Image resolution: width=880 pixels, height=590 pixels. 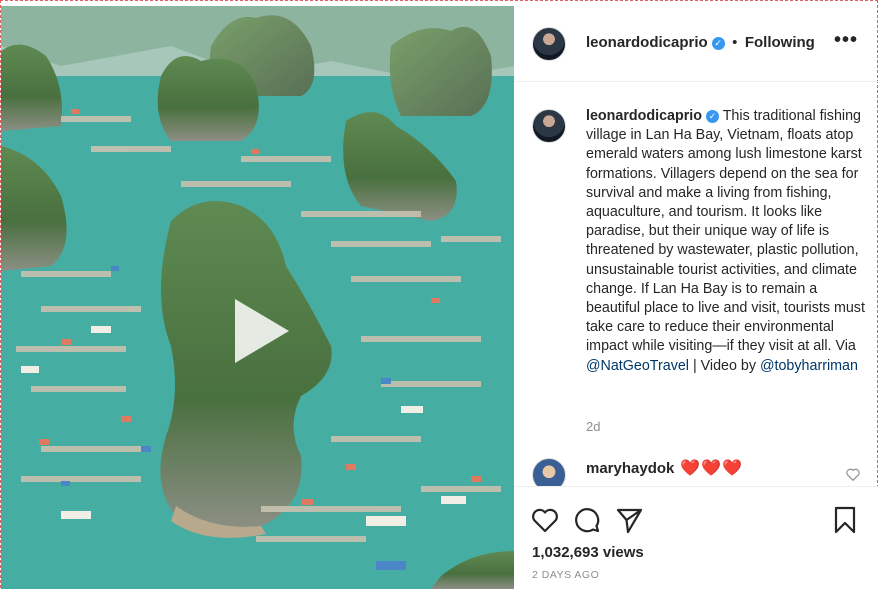 What do you see at coordinates (593, 426) in the screenshot?
I see `caption-age: 2d` at bounding box center [593, 426].